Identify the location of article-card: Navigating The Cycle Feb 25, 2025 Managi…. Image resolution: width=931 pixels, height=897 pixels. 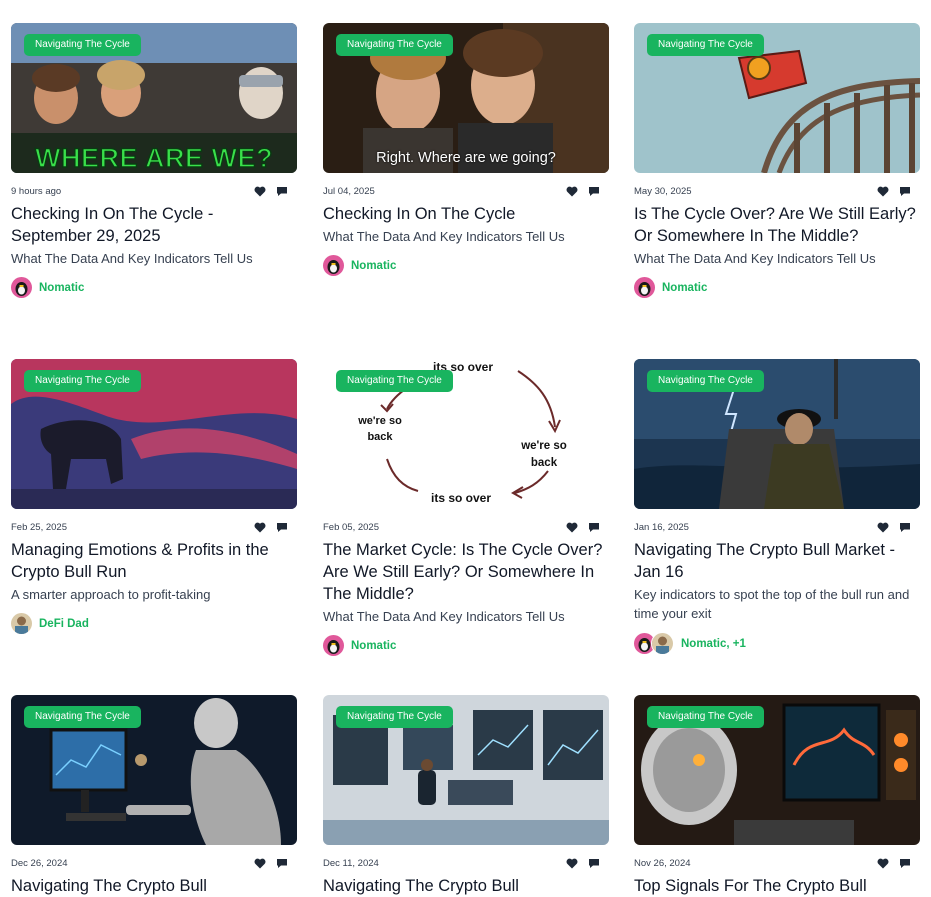
(154, 496).